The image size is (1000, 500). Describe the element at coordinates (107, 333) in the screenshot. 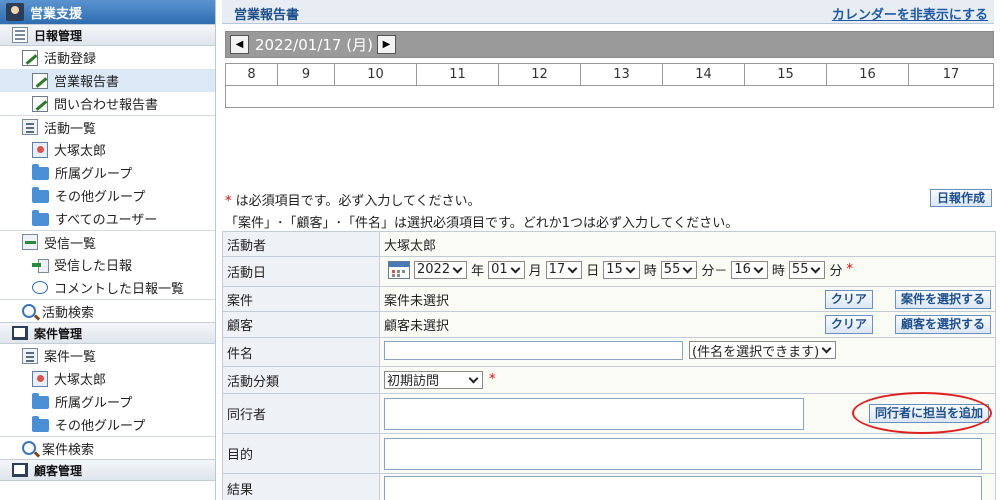

I see `section-anken: 案件管理` at that location.